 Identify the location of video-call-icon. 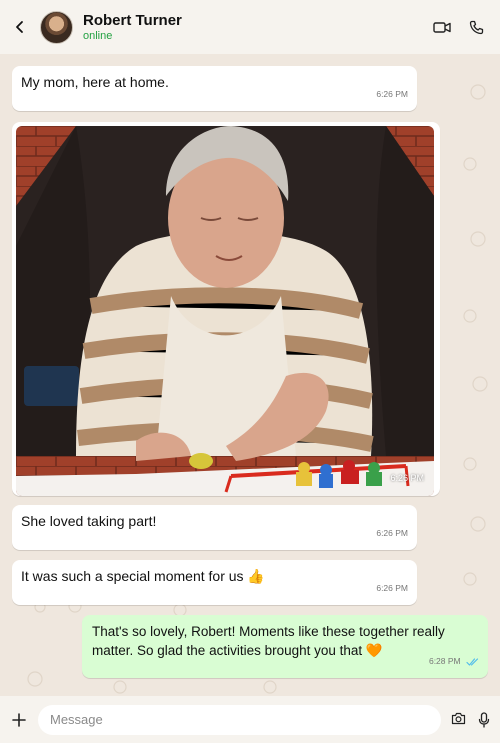
(442, 27).